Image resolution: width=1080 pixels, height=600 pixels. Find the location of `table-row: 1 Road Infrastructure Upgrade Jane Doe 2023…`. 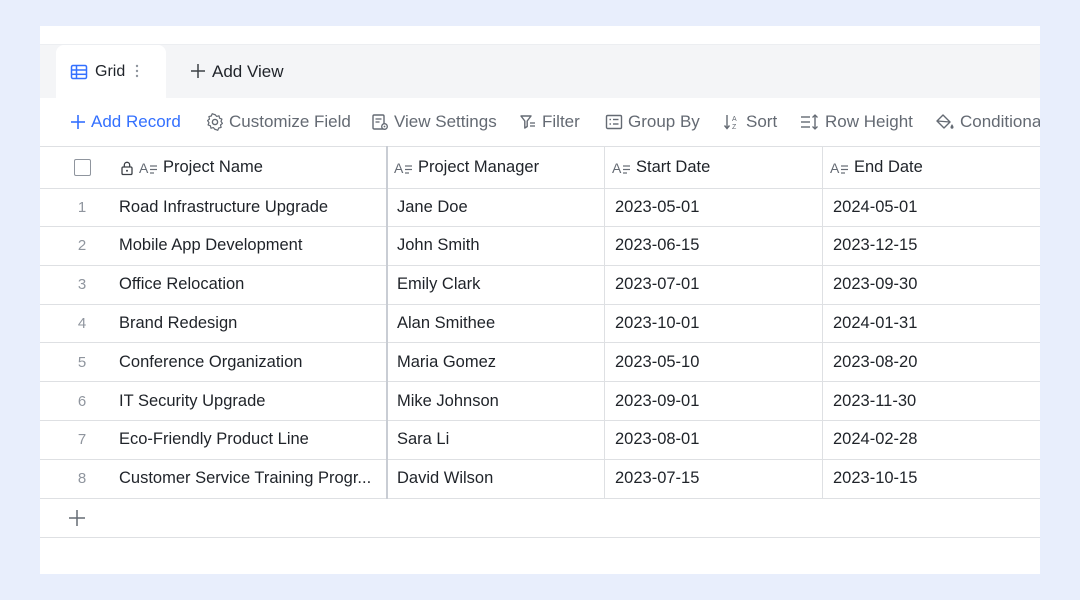

table-row: 1 Road Infrastructure Upgrade Jane Doe 2023… is located at coordinates (540, 207).